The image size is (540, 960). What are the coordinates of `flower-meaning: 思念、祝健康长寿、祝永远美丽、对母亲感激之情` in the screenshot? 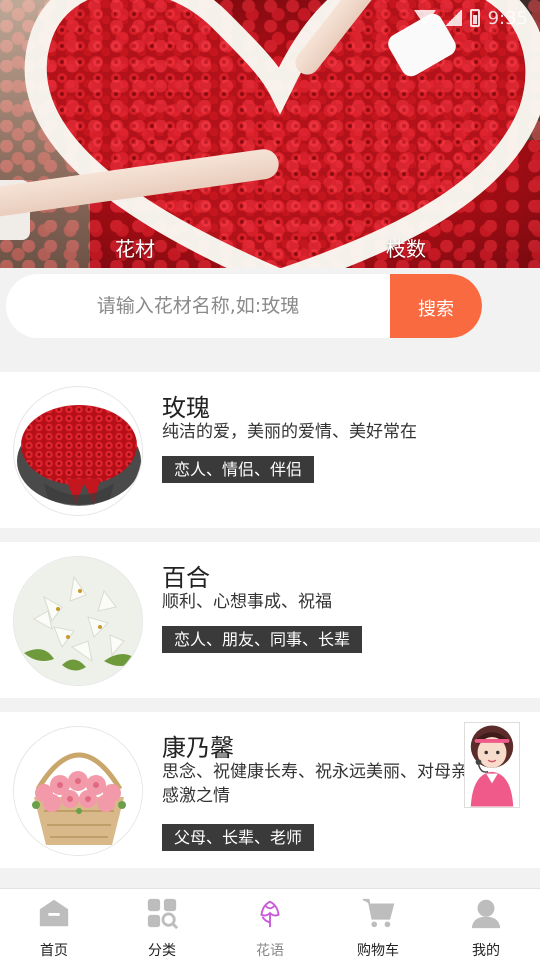 It's located at (315, 784).